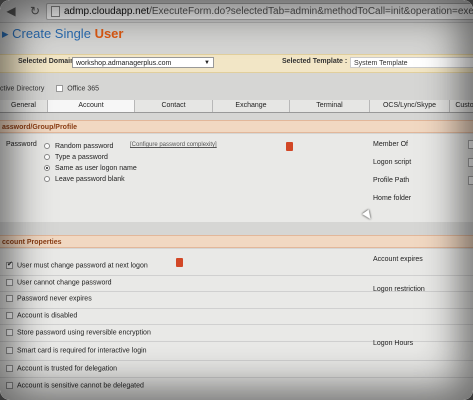  What do you see at coordinates (173, 145) in the screenshot?
I see `configure-complexity-link: [Configure password complexity]` at bounding box center [173, 145].